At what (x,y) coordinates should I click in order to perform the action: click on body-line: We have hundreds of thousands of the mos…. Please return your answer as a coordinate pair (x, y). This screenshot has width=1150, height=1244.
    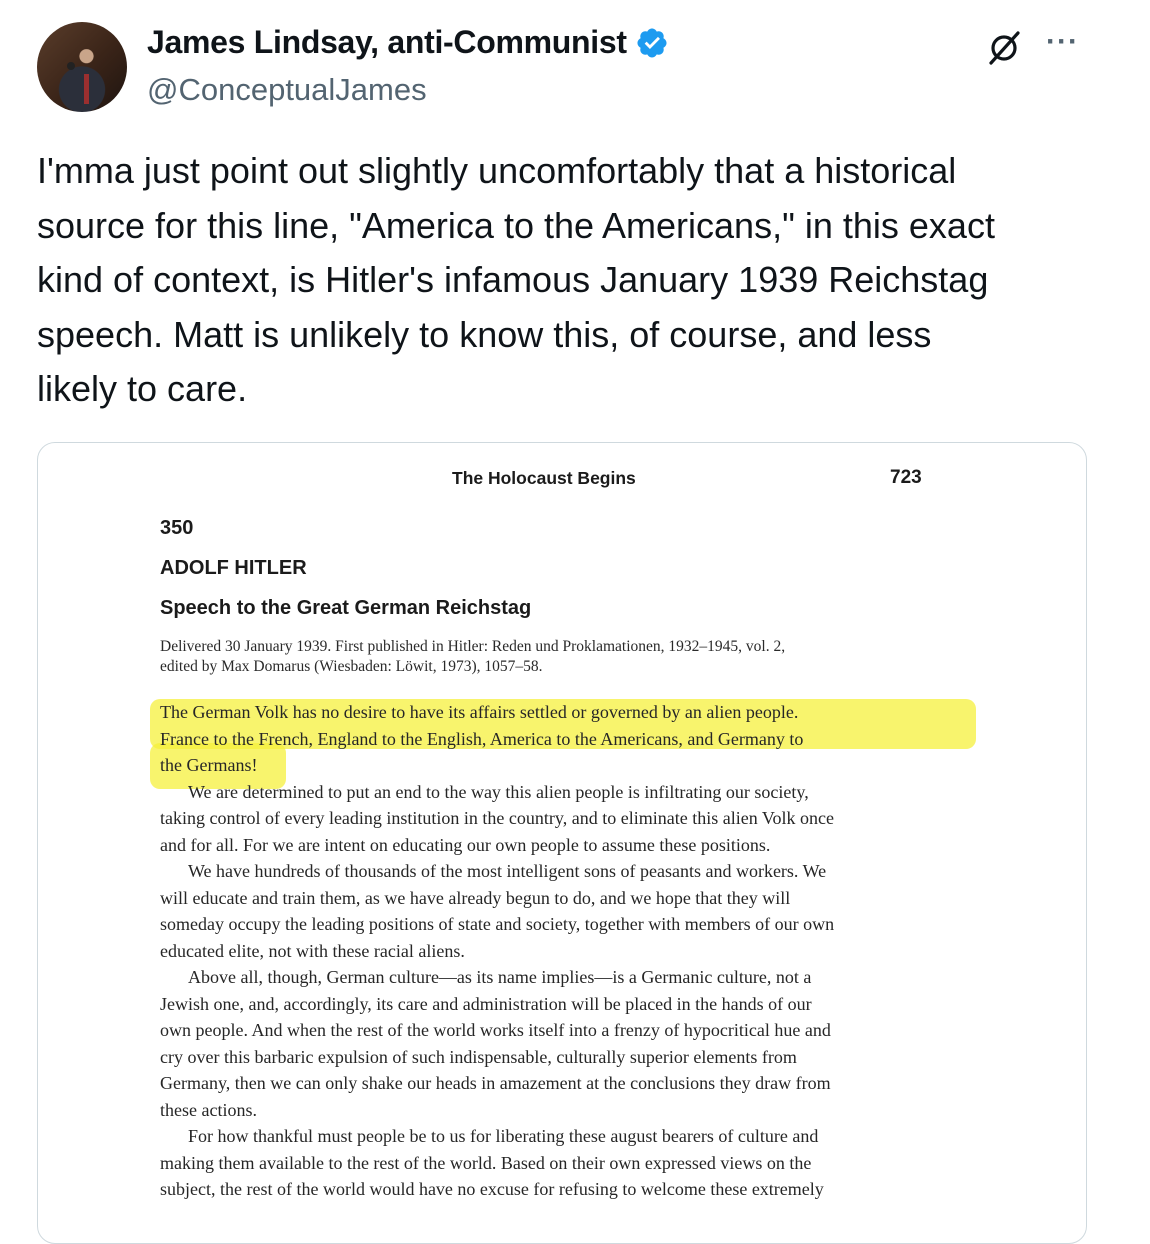
    Looking at the image, I should click on (507, 871).